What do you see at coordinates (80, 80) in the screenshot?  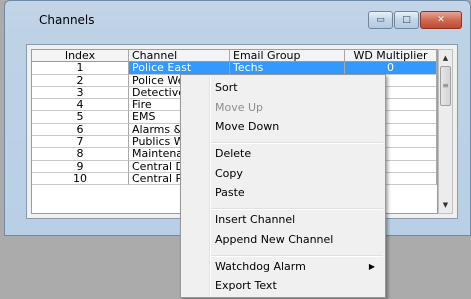 I see `cell-index: 2` at bounding box center [80, 80].